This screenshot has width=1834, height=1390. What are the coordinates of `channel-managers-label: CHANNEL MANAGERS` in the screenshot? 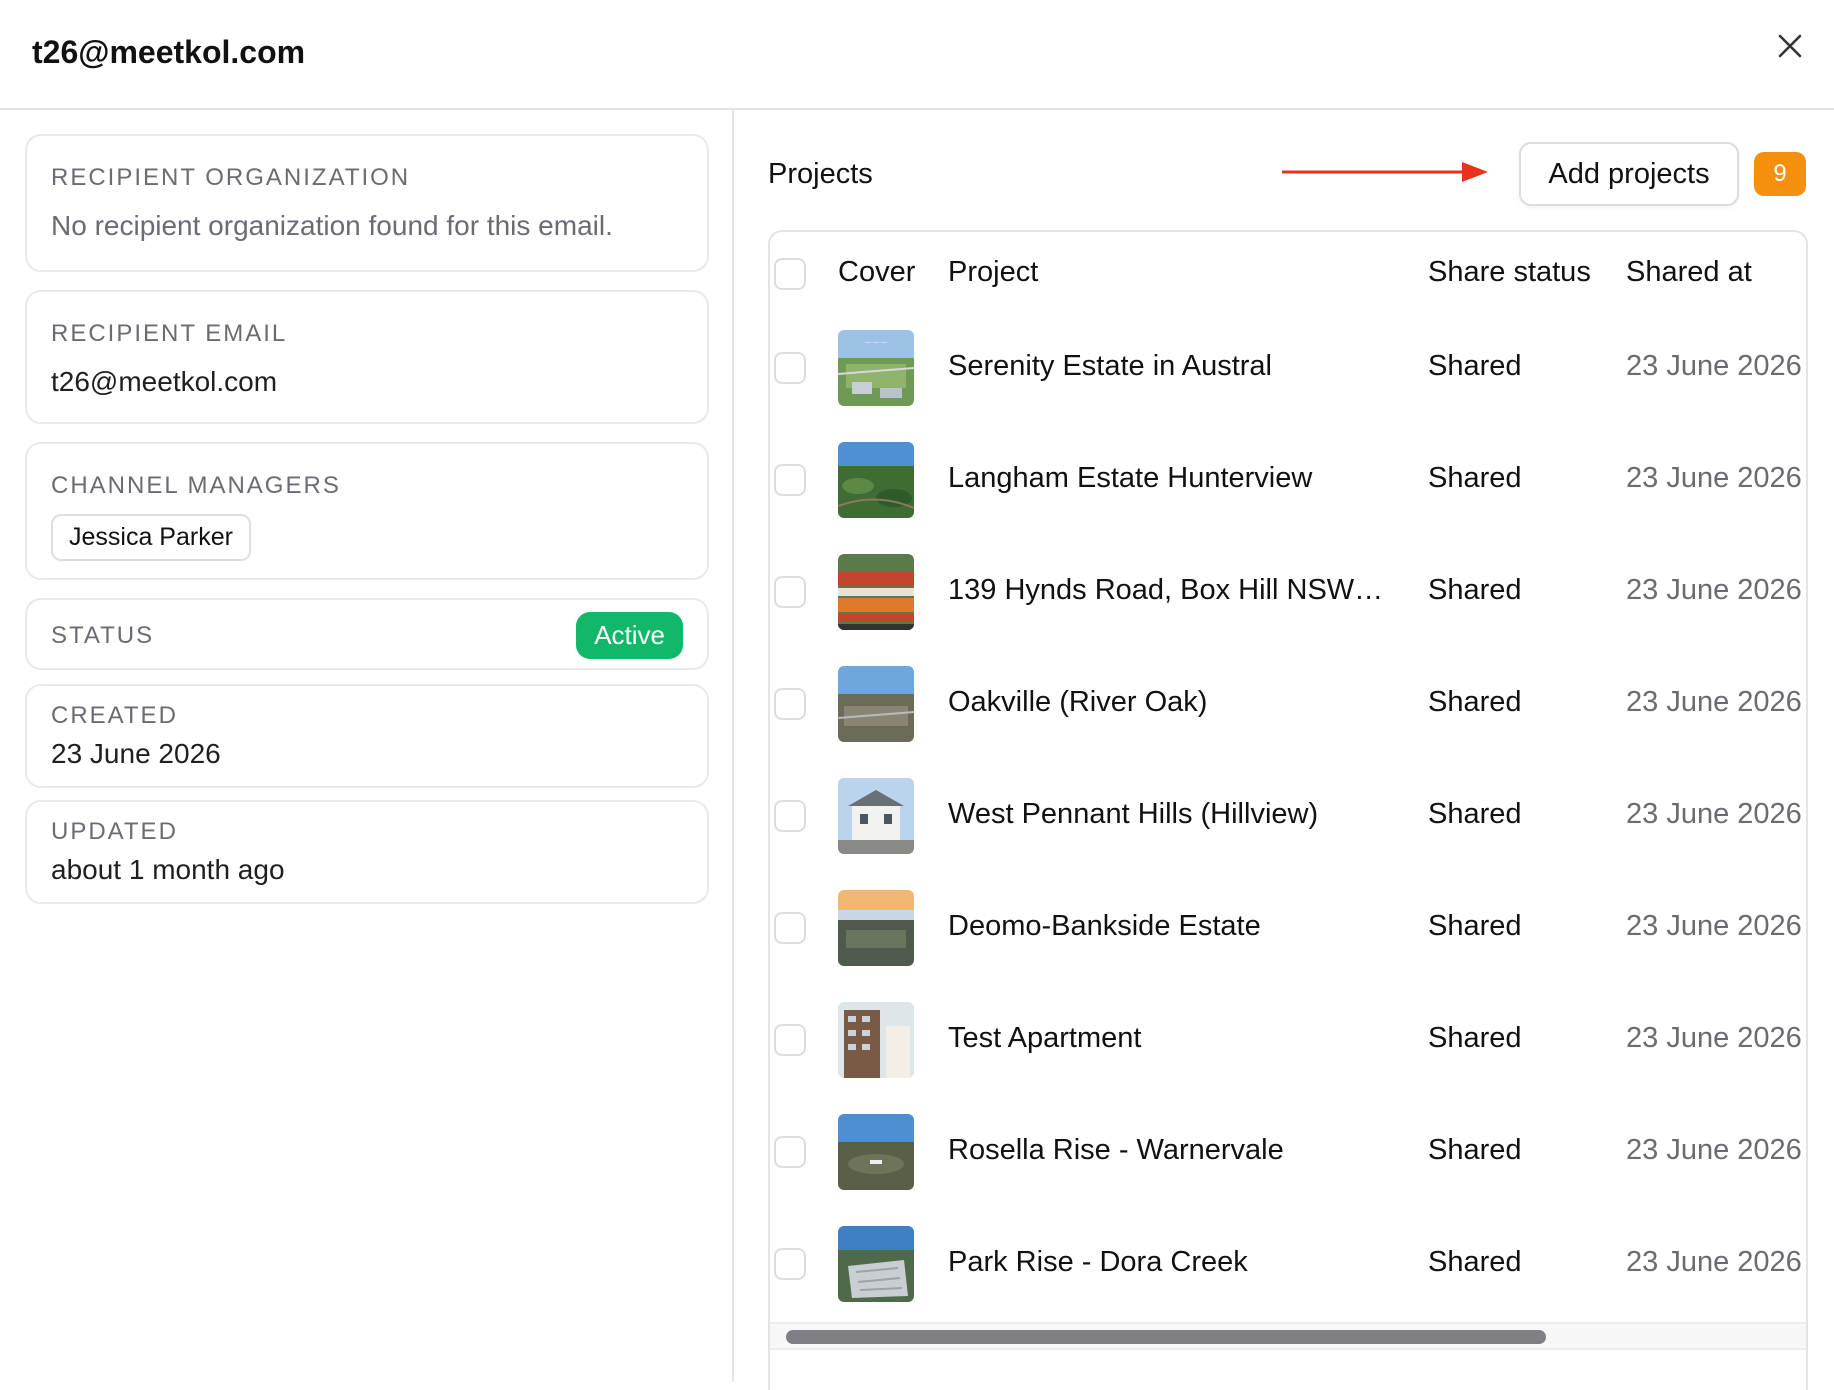 It's located at (196, 485).